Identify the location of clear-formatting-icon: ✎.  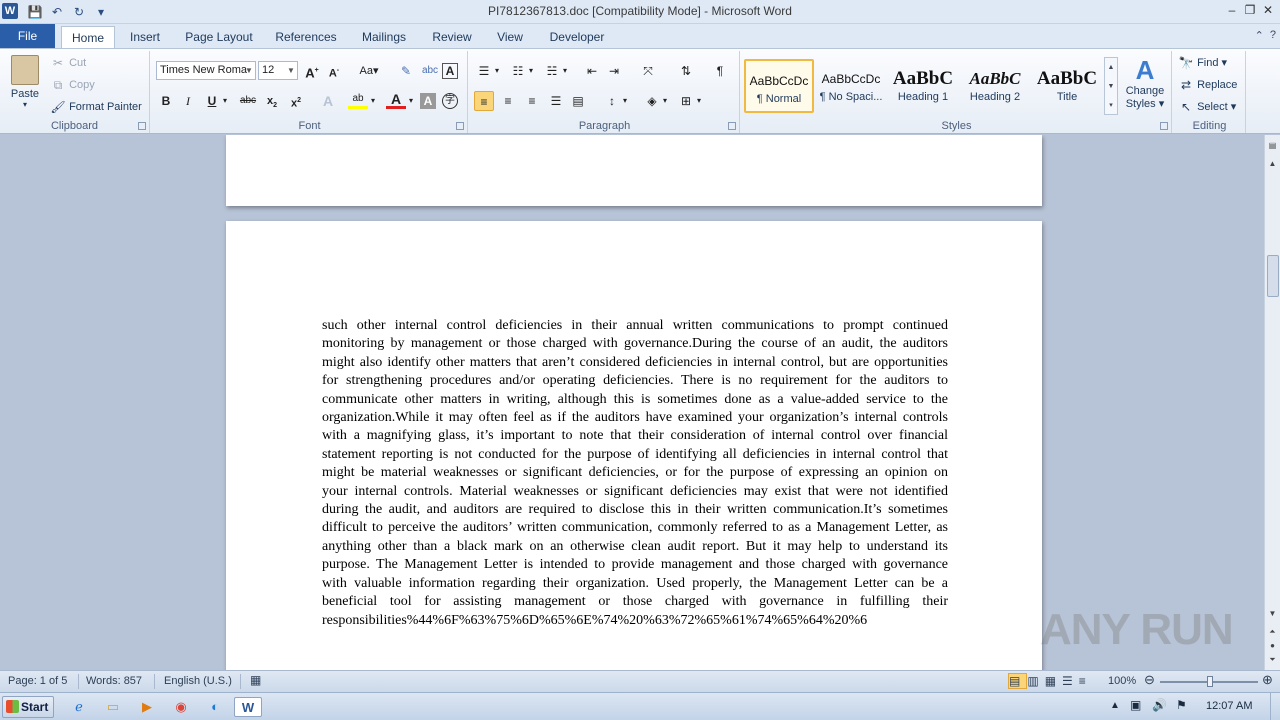
(406, 71).